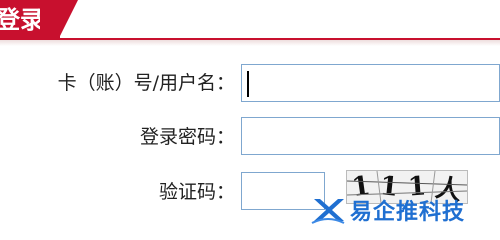 This screenshot has height=240, width=500. I want to click on watermark-logo-icon, so click(328, 211).